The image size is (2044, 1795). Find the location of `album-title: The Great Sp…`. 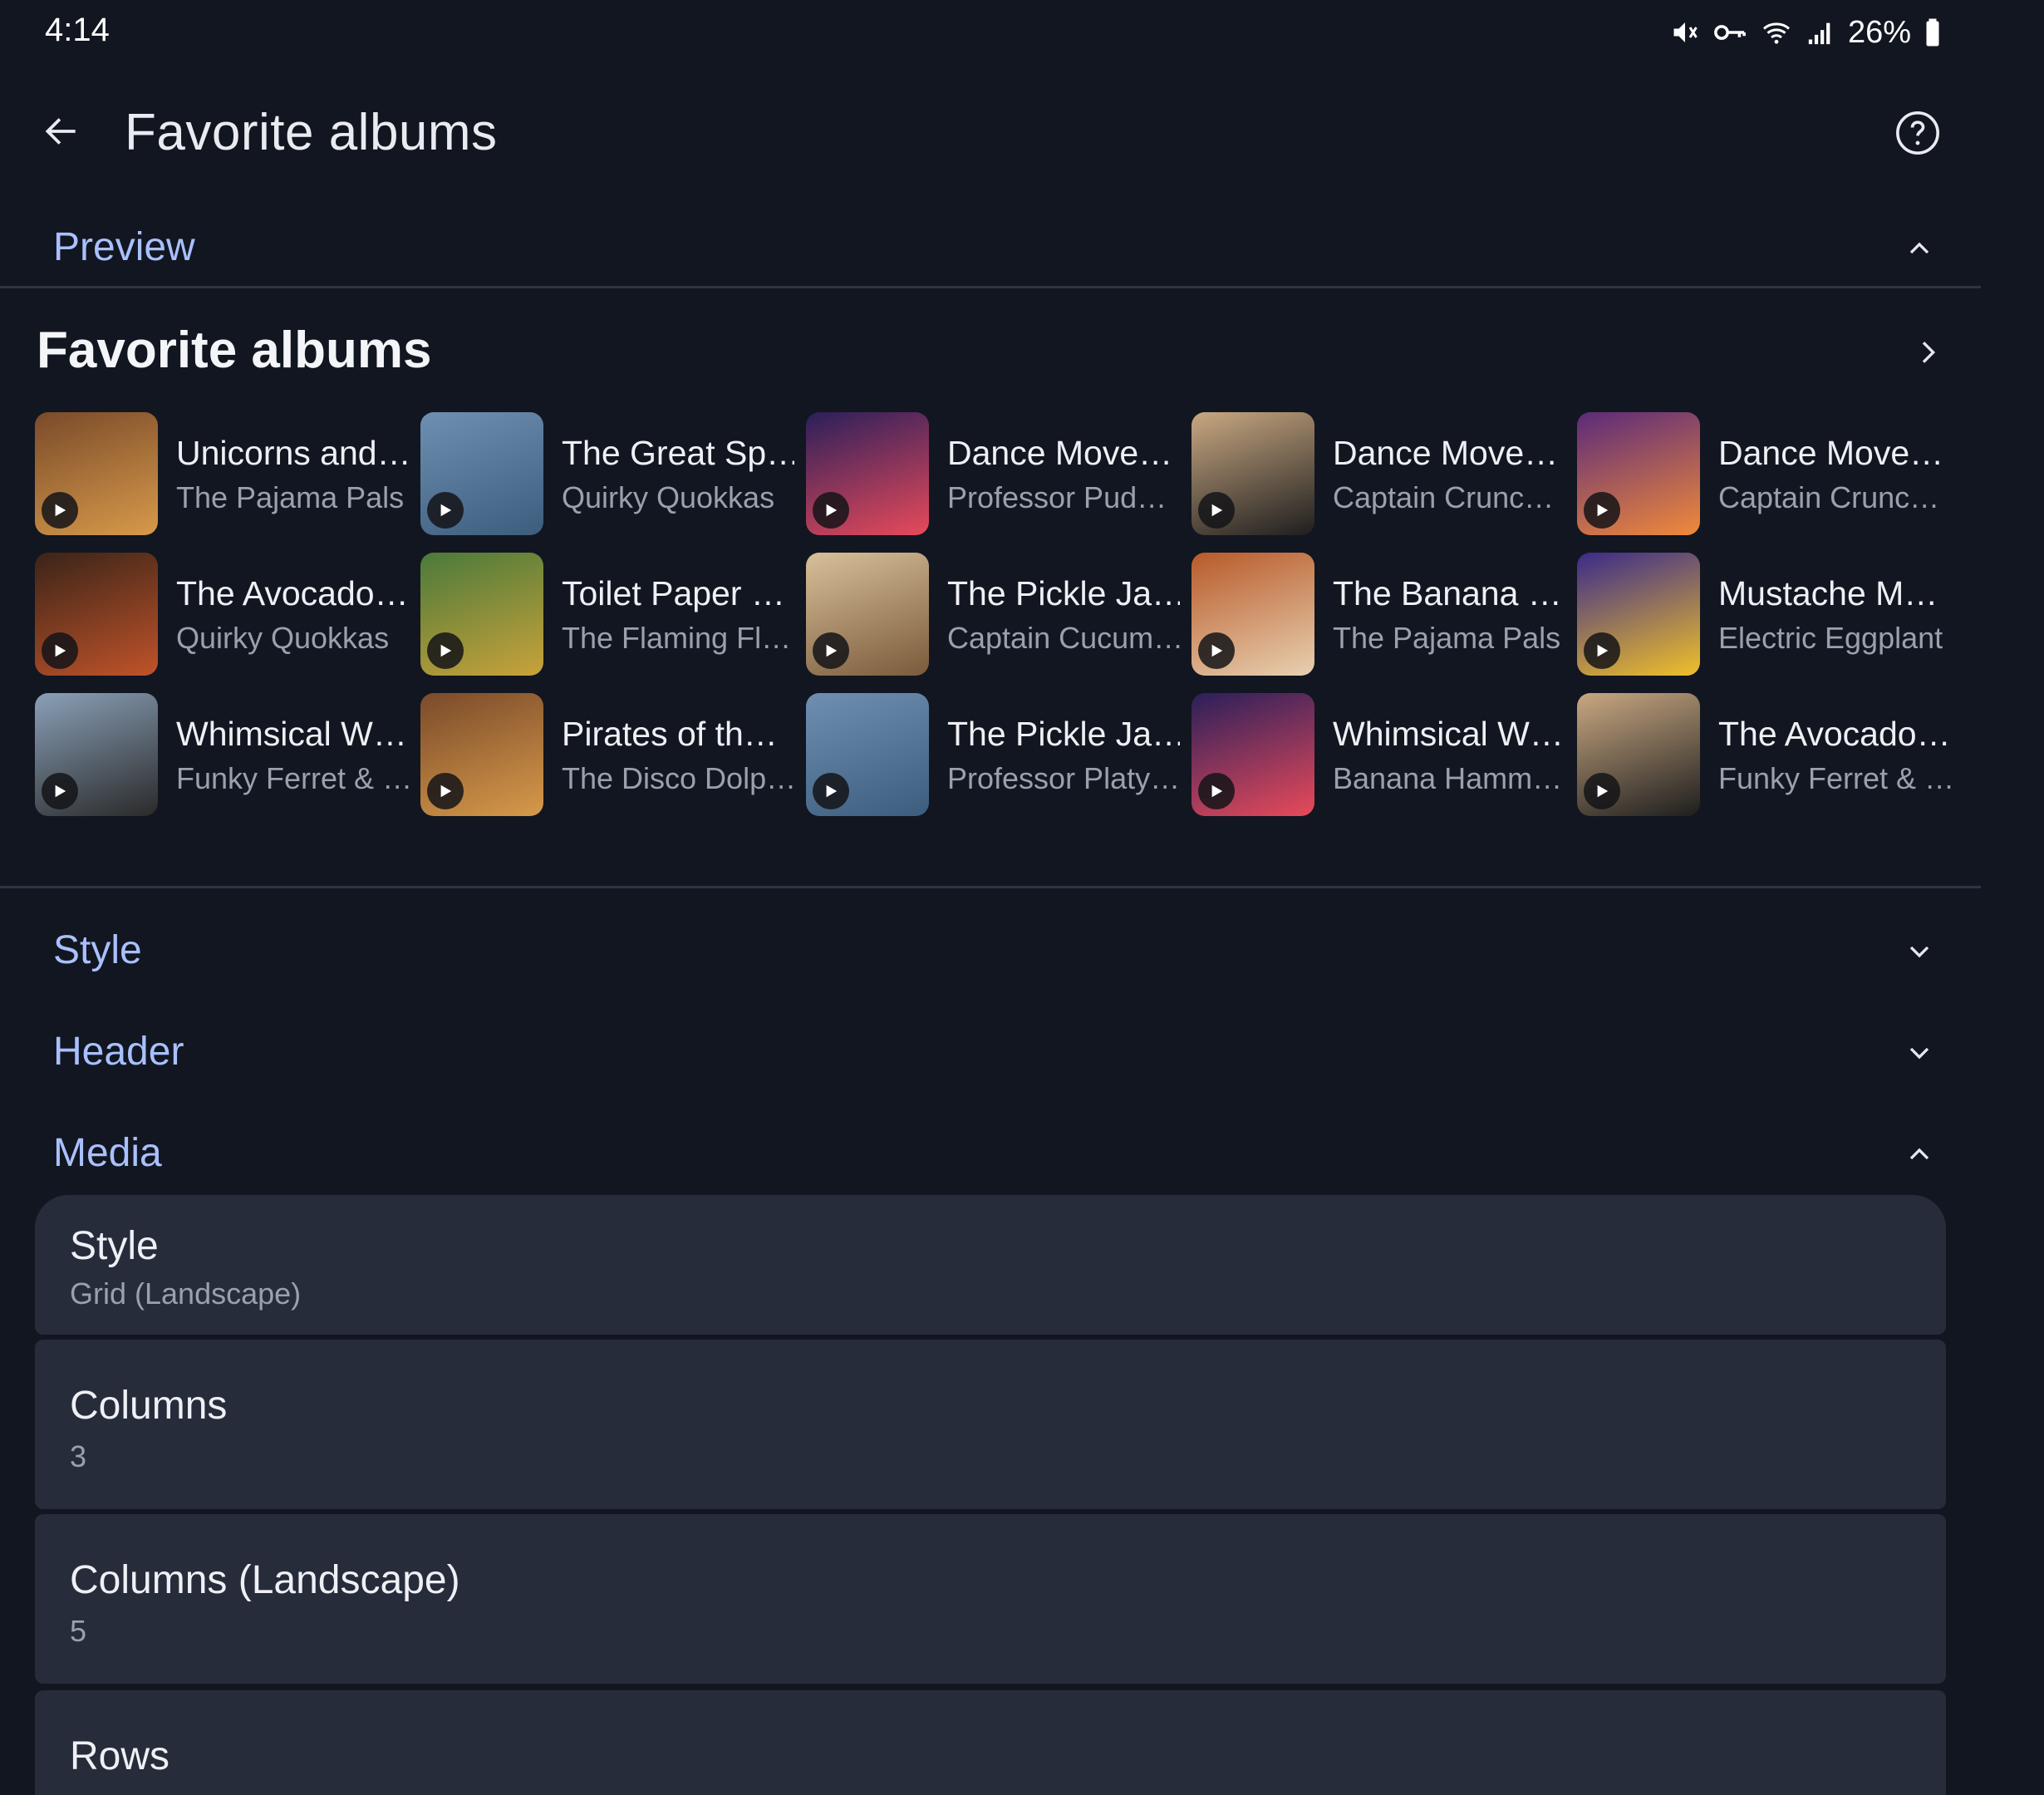

album-title: The Great Sp… is located at coordinates (678, 453).